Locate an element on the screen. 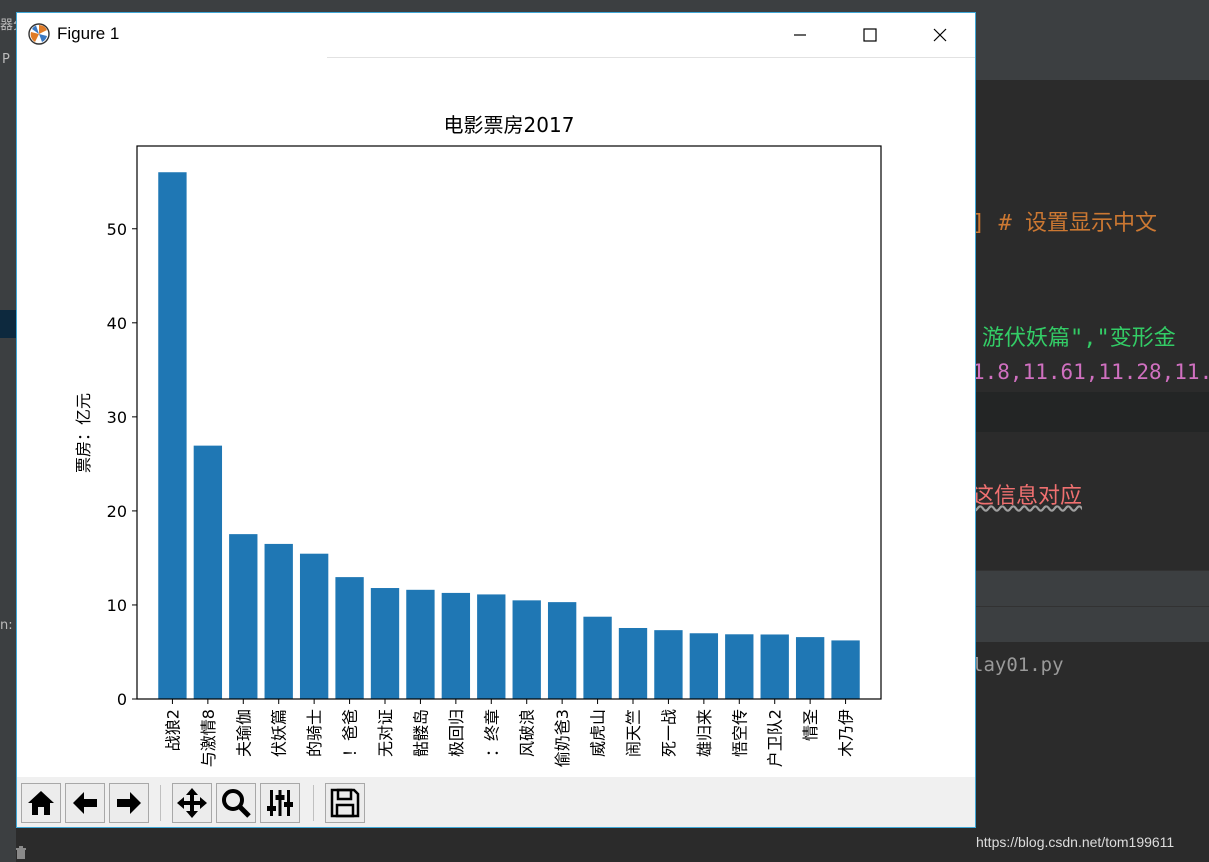 The image size is (1209, 862). minimize-button is located at coordinates (800, 35).